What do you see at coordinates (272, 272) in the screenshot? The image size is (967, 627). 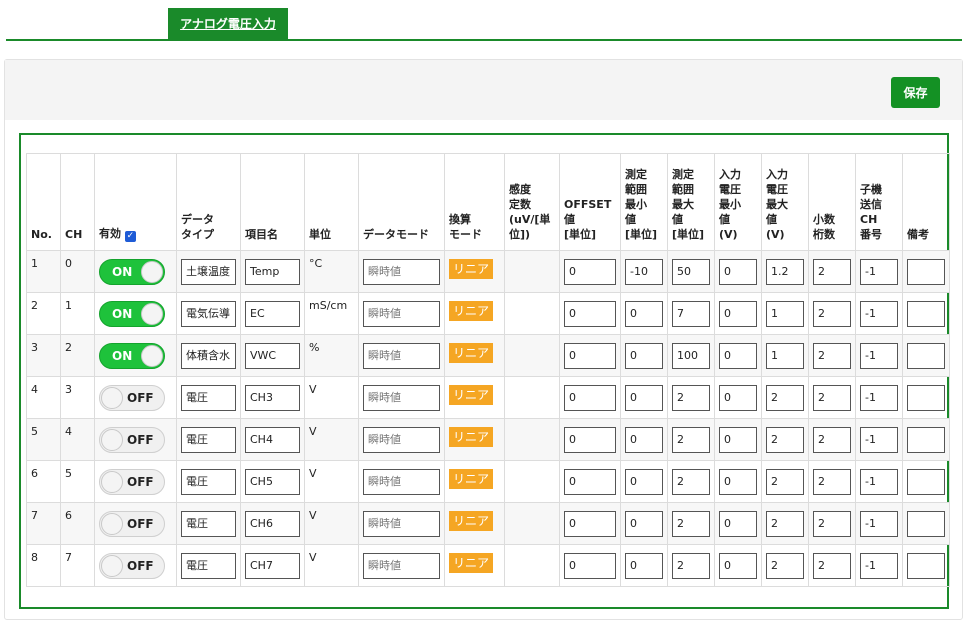 I see `item-name-input: Temp` at bounding box center [272, 272].